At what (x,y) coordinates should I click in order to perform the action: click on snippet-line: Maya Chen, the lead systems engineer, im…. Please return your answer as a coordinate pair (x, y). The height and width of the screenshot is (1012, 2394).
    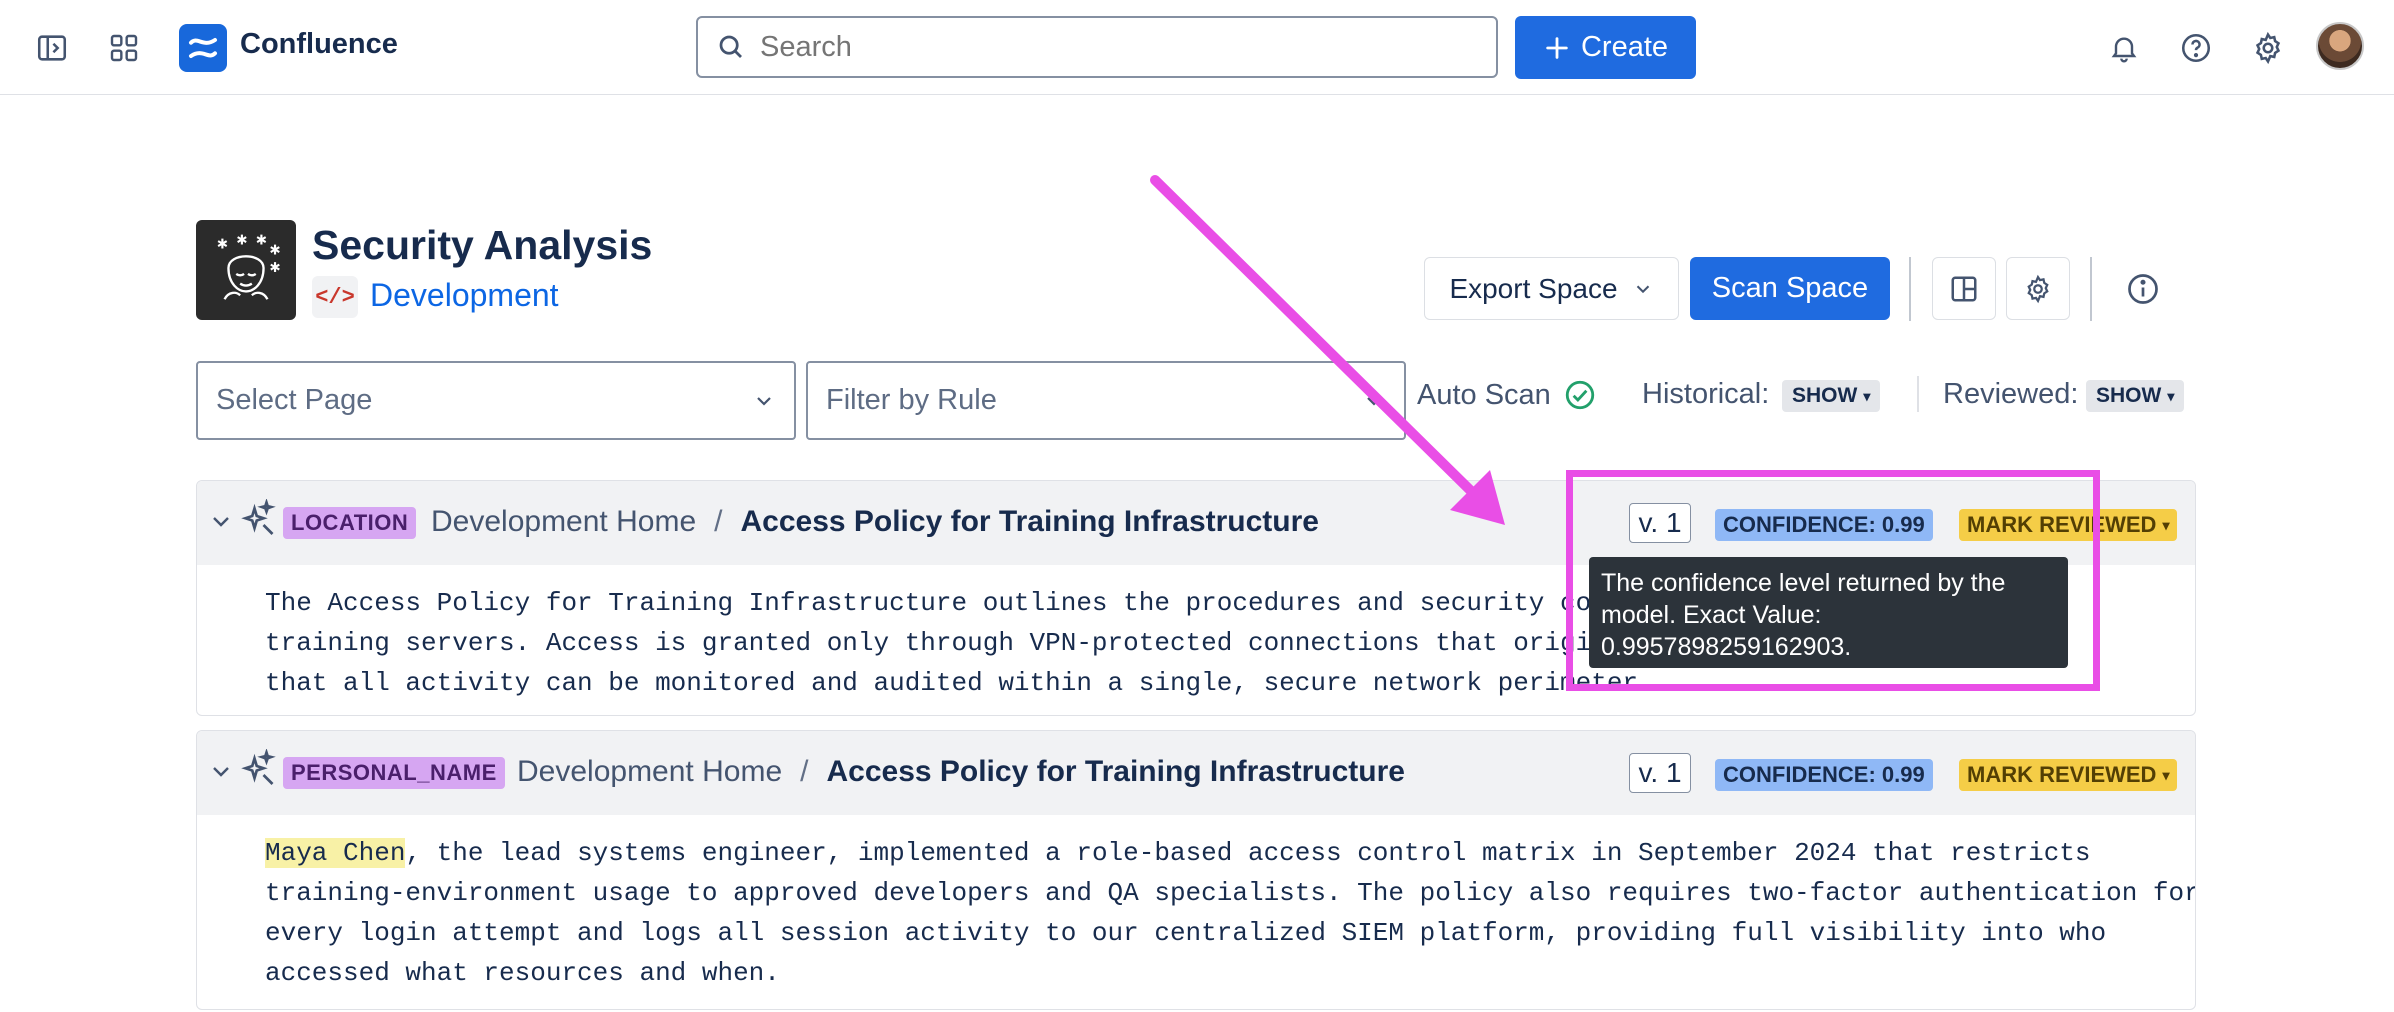
    Looking at the image, I should click on (1230, 853).